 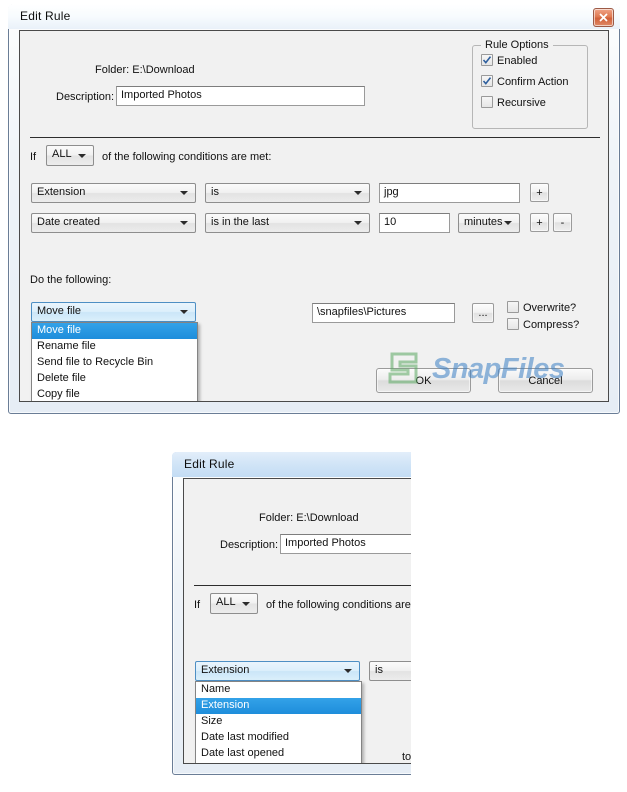 I want to click on condition-unit-value-2: minutes, so click(x=483, y=222).